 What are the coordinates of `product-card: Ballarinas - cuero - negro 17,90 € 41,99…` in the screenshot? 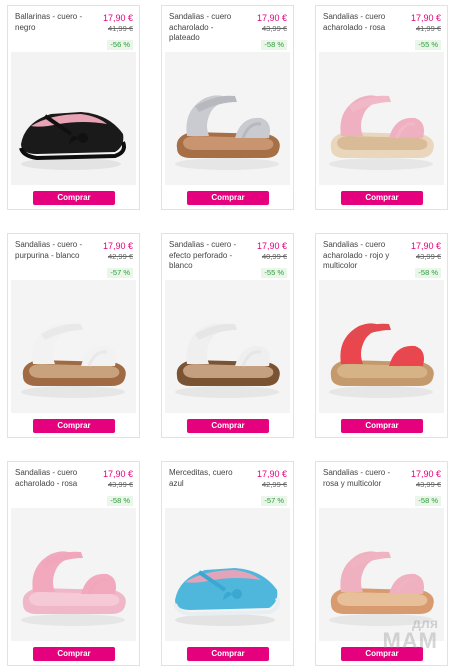 It's located at (73, 107).